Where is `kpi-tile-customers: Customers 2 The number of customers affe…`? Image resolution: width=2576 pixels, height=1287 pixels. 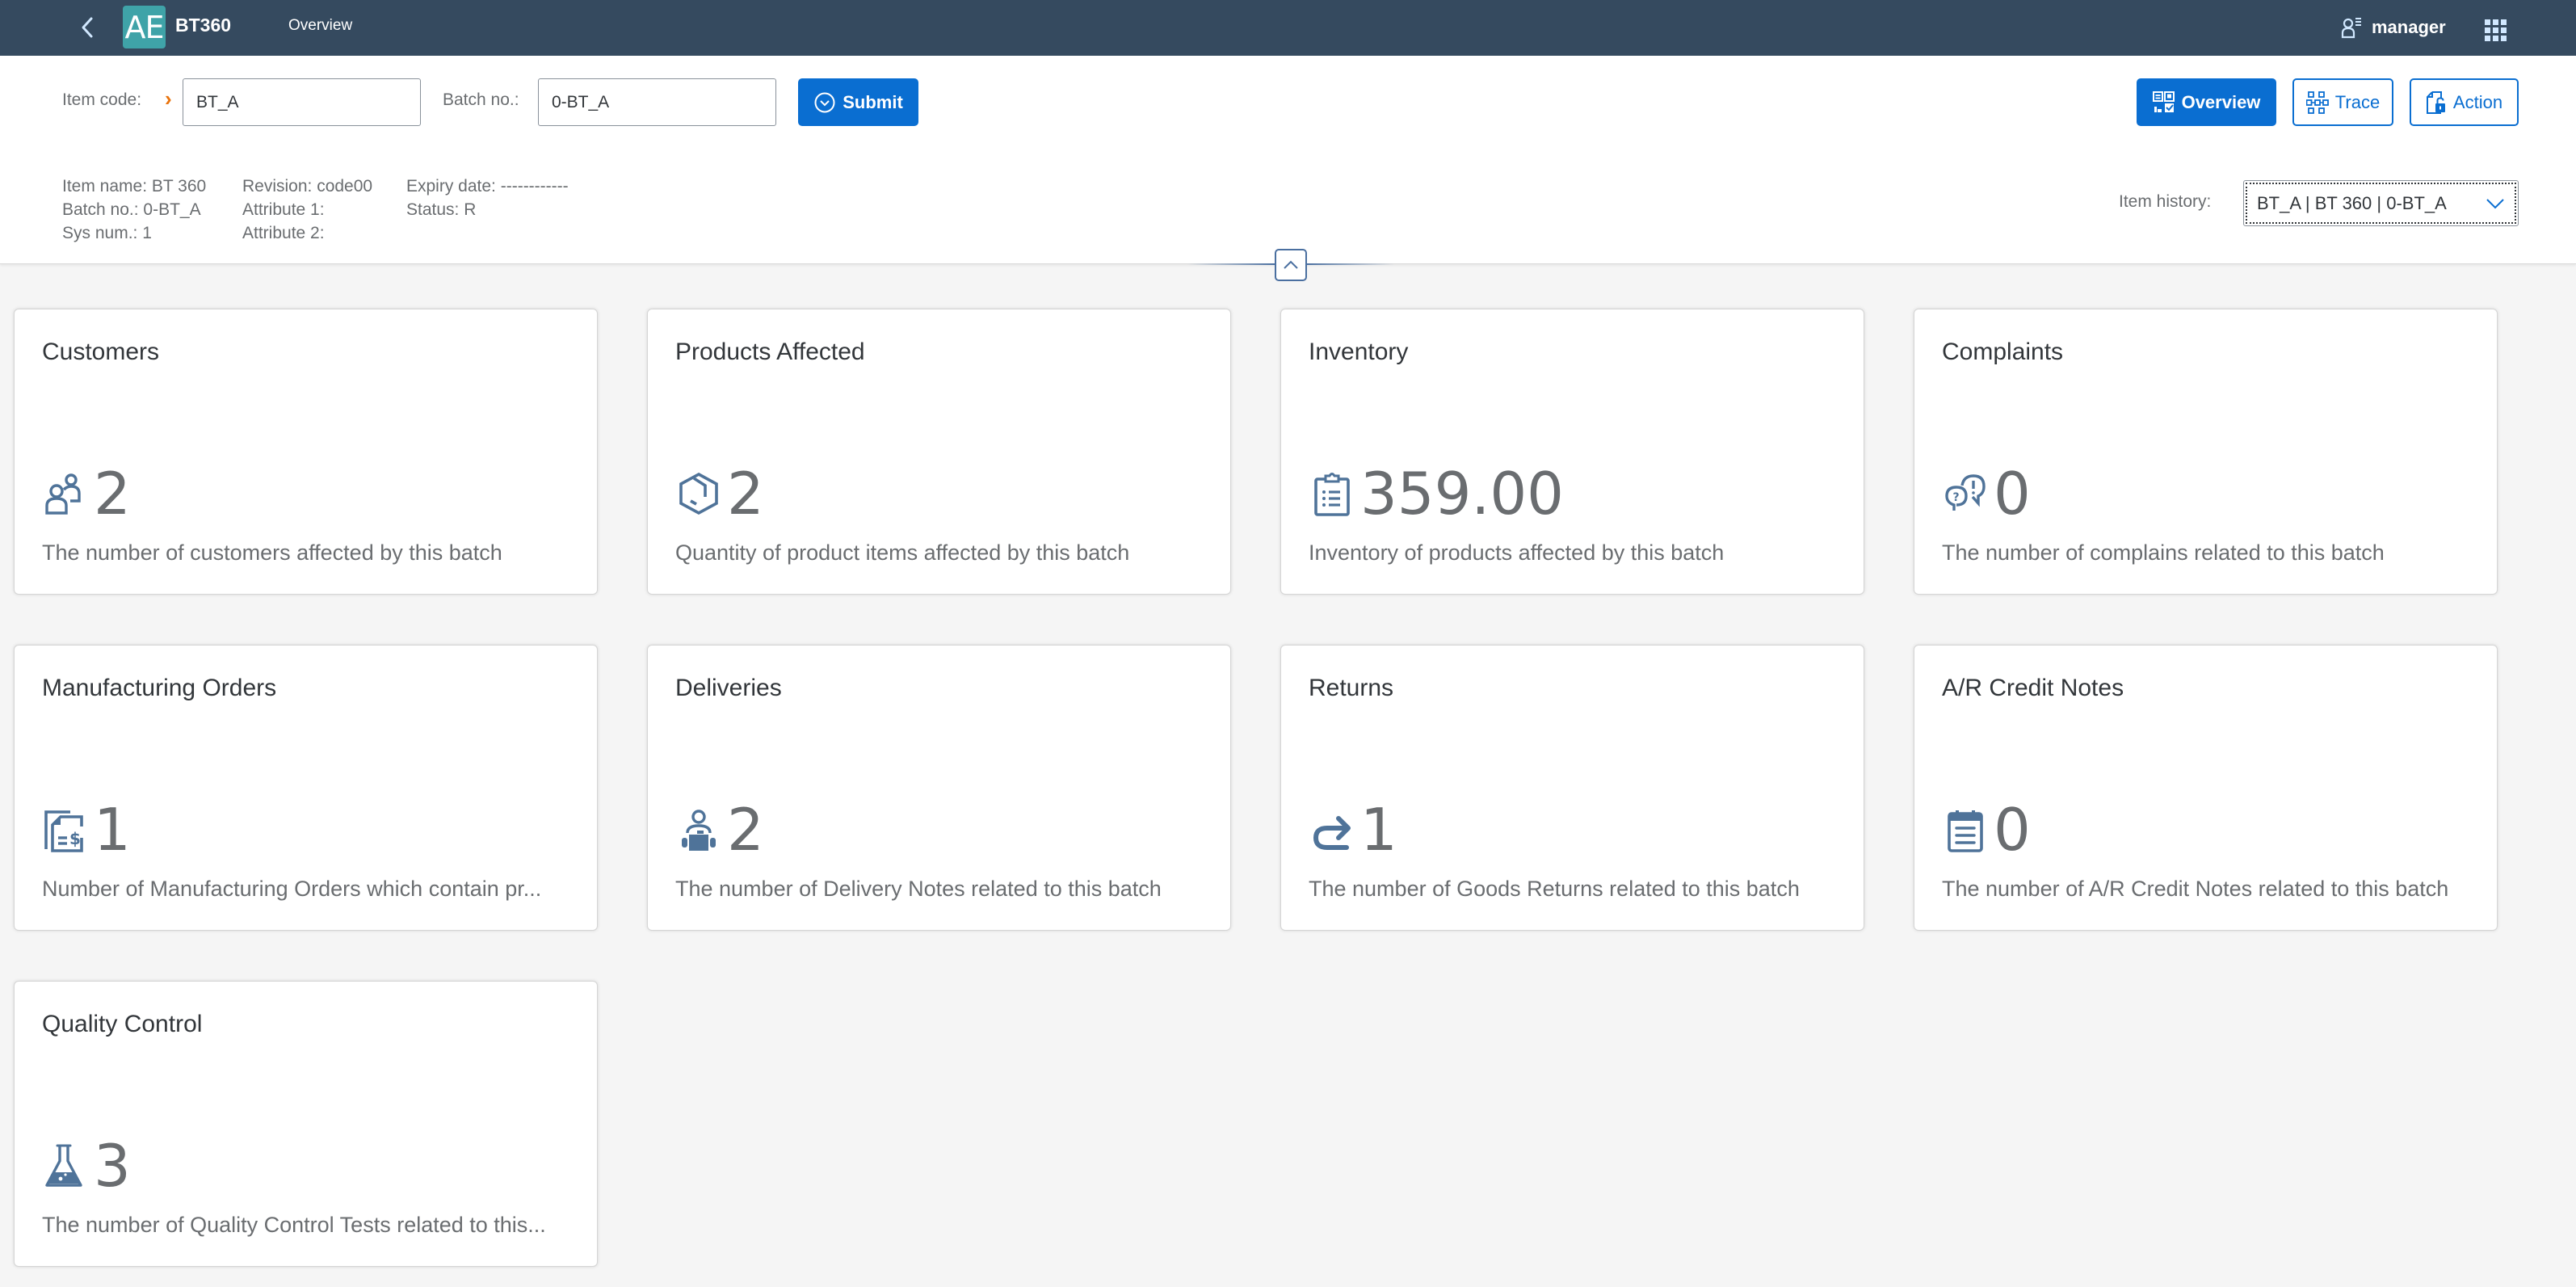 kpi-tile-customers: Customers 2 The number of customers affe… is located at coordinates (306, 452).